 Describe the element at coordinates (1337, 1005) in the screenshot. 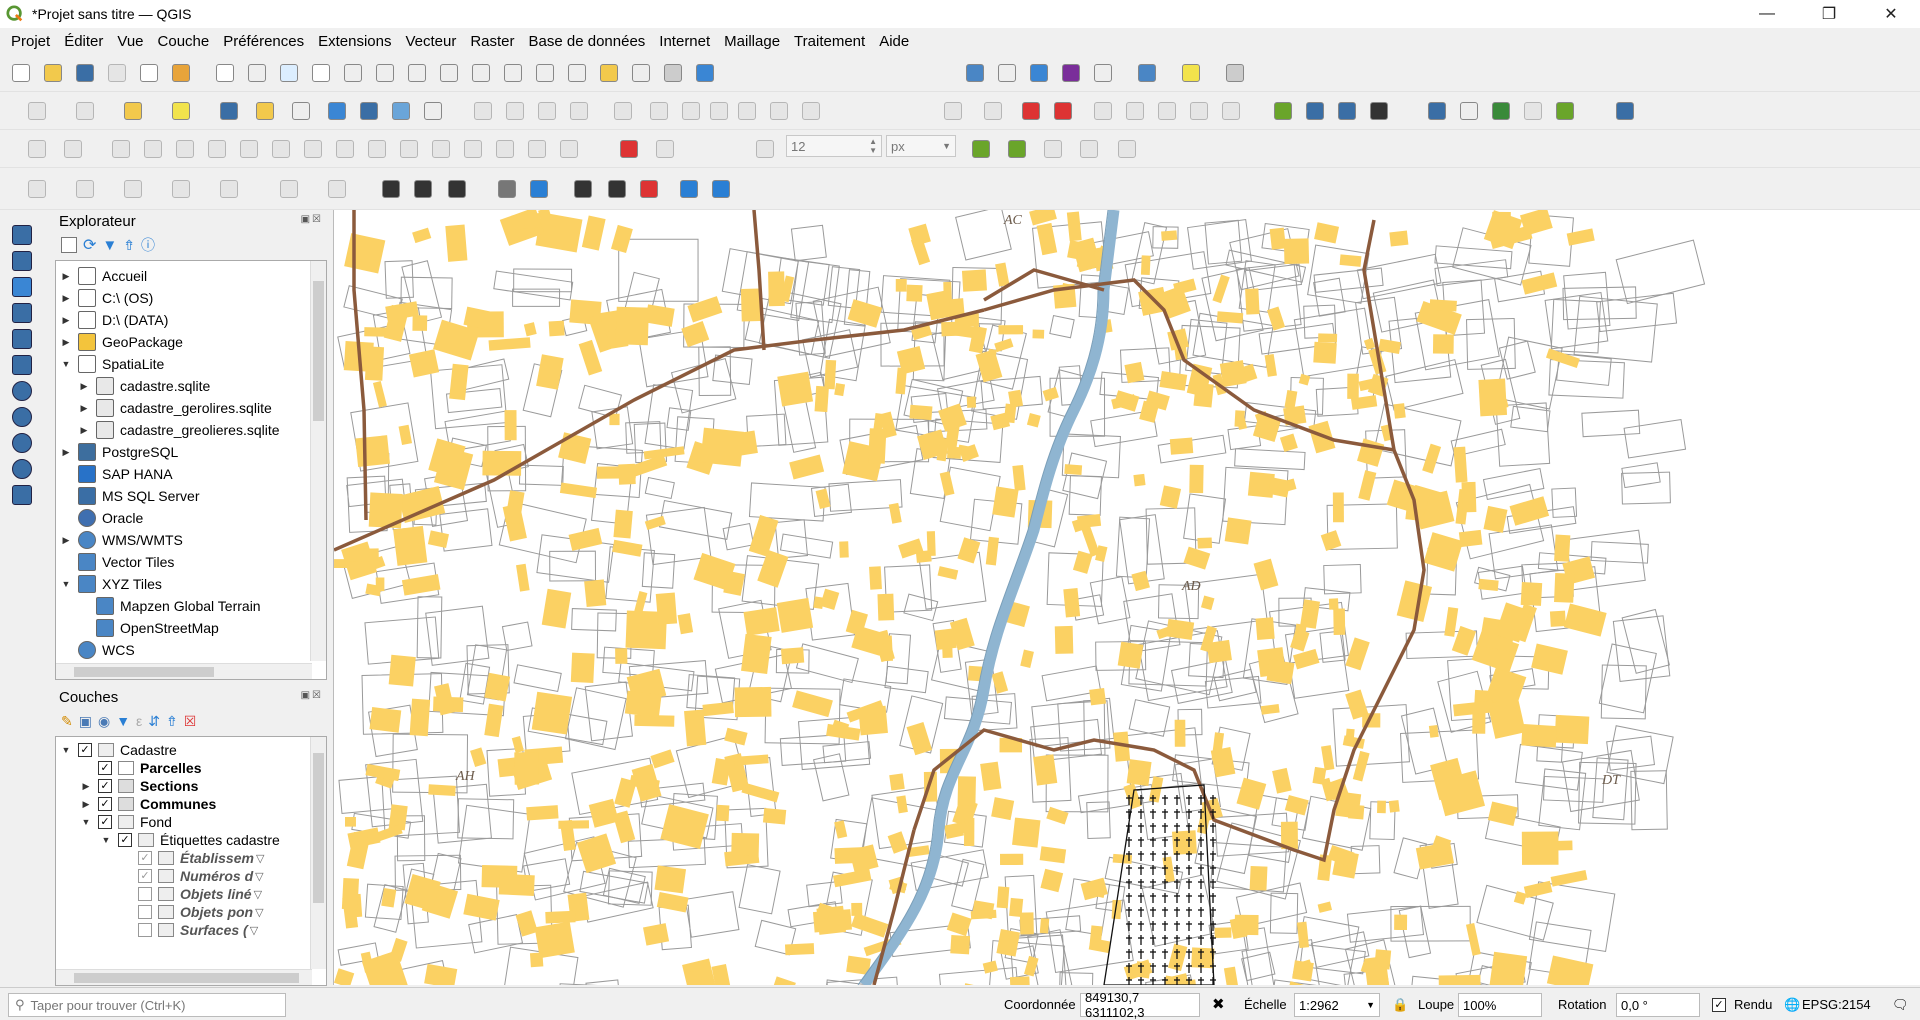

I see `scale-select: 1:2962 ▼` at that location.